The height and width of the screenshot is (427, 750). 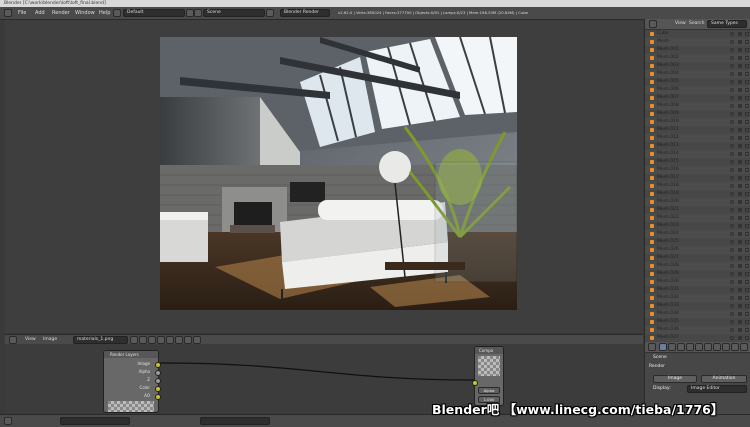 What do you see at coordinates (681, 347) in the screenshot?
I see `world-tab-icon` at bounding box center [681, 347].